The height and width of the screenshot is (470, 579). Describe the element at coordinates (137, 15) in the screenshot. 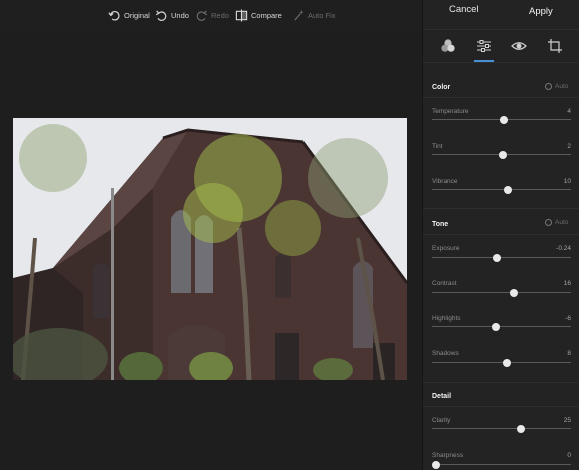

I see `original-label: Original` at that location.